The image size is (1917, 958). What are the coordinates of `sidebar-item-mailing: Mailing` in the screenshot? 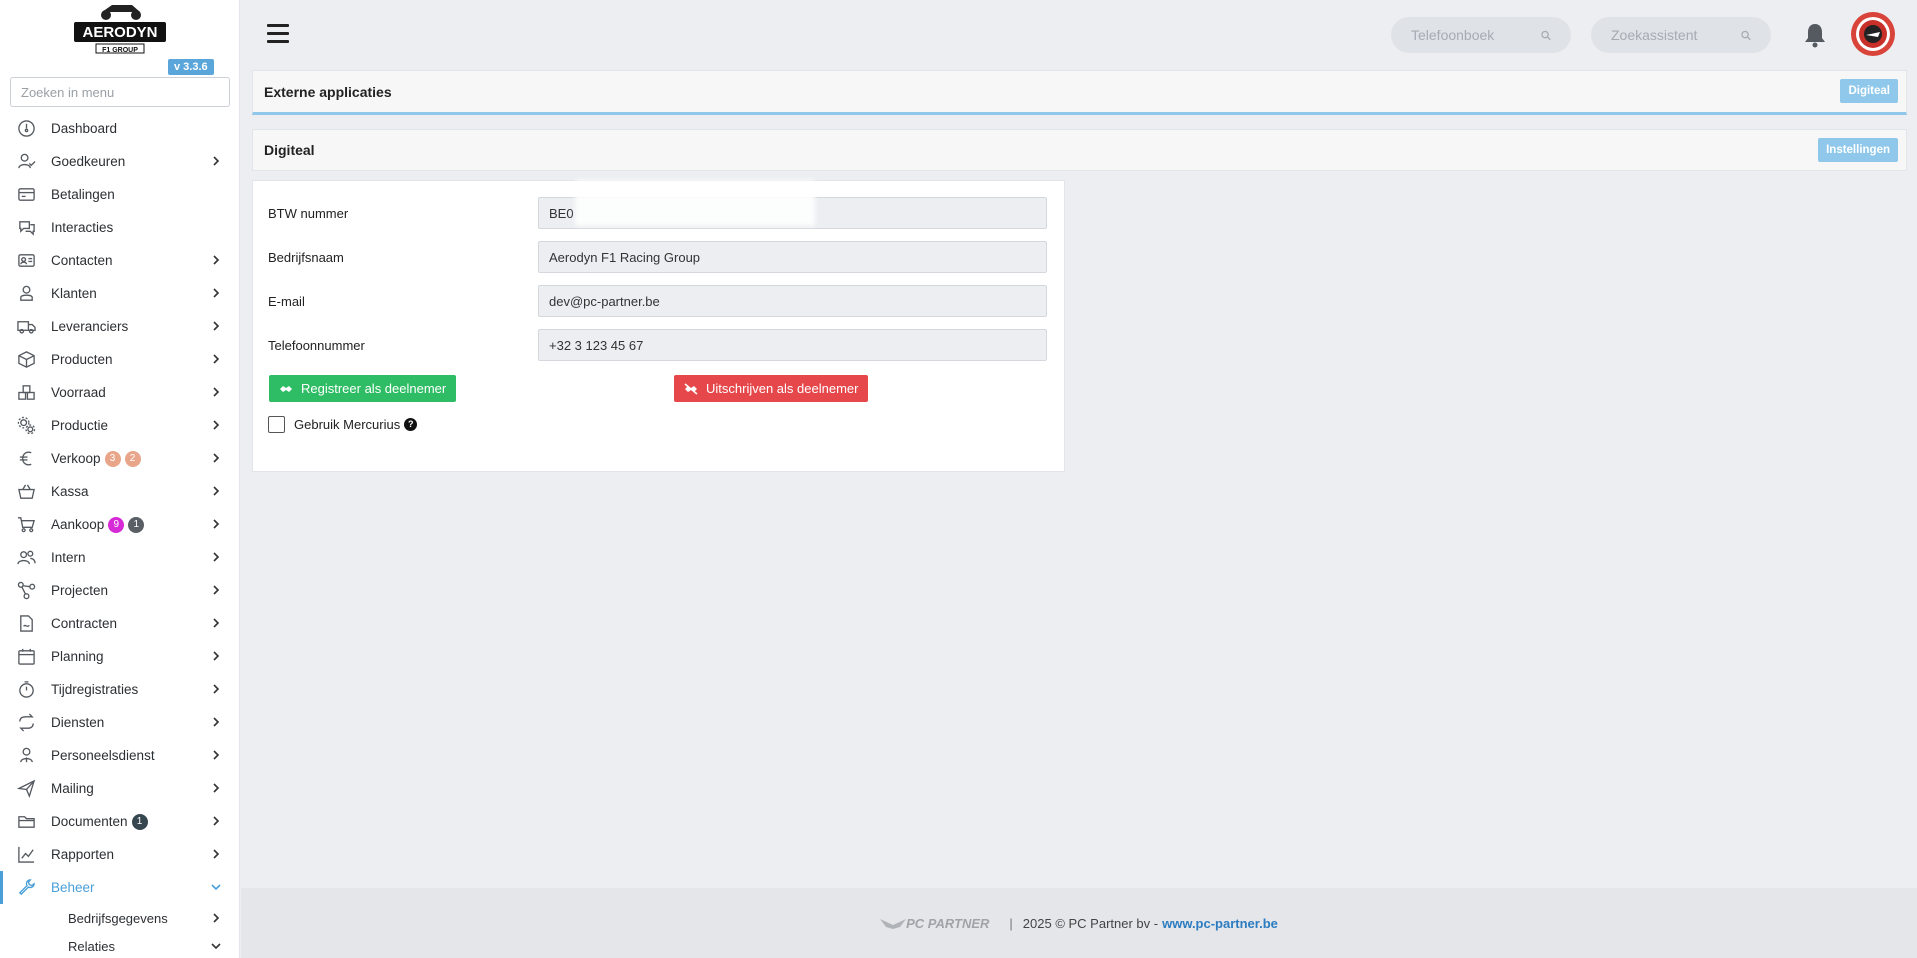 It's located at (119, 788).